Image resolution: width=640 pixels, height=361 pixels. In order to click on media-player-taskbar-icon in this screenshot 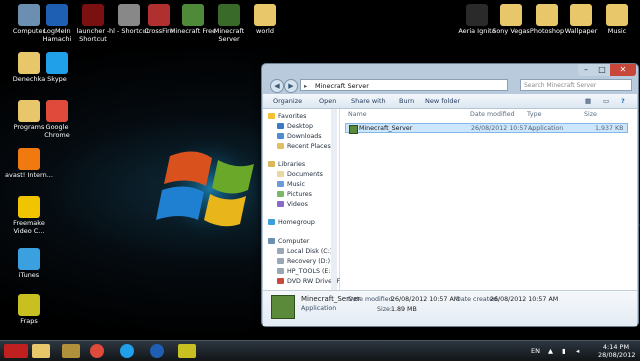, I will do `click(71, 351)`.